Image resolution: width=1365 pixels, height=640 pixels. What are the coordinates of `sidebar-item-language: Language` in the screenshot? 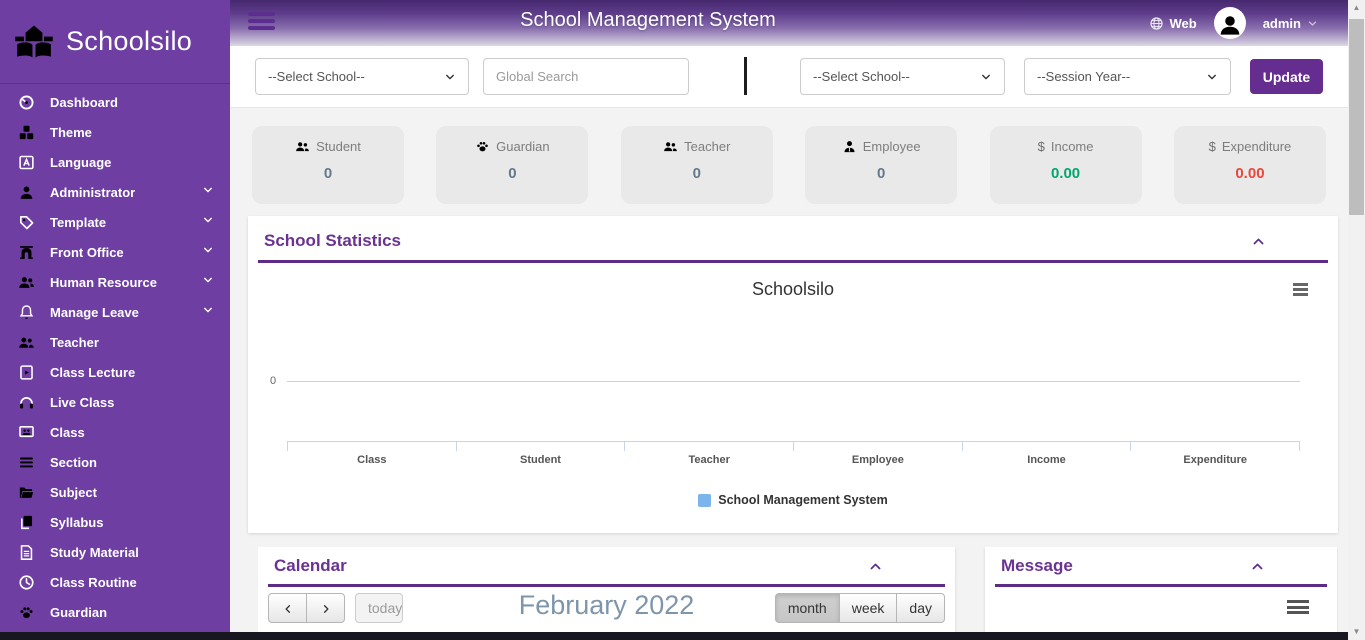 It's located at (115, 162).